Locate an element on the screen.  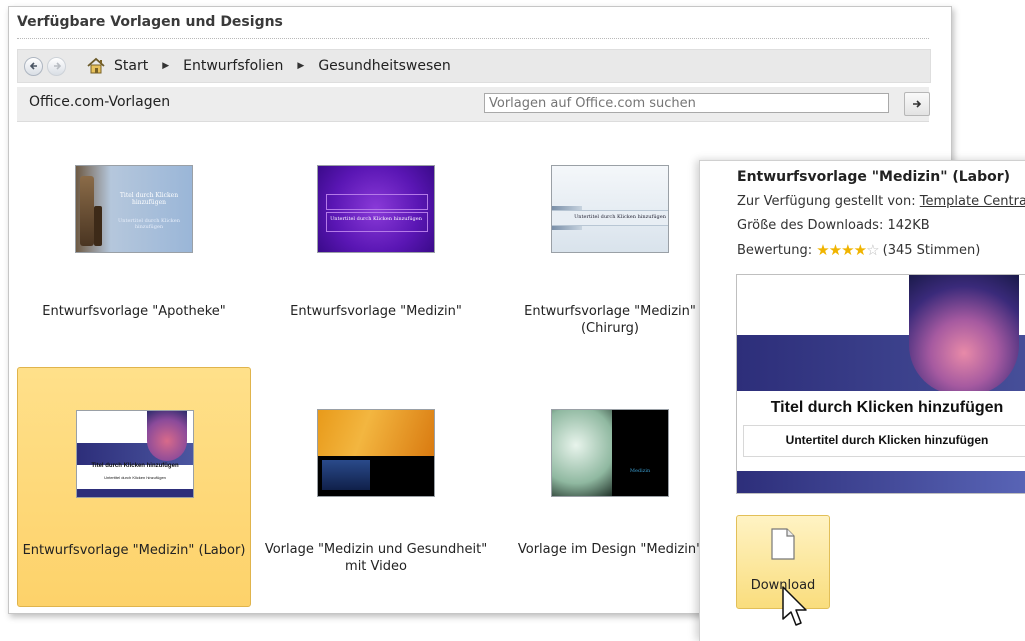
template-tile-design: Medizin Vorlage im Design "Medizin" is located at coordinates (610, 487).